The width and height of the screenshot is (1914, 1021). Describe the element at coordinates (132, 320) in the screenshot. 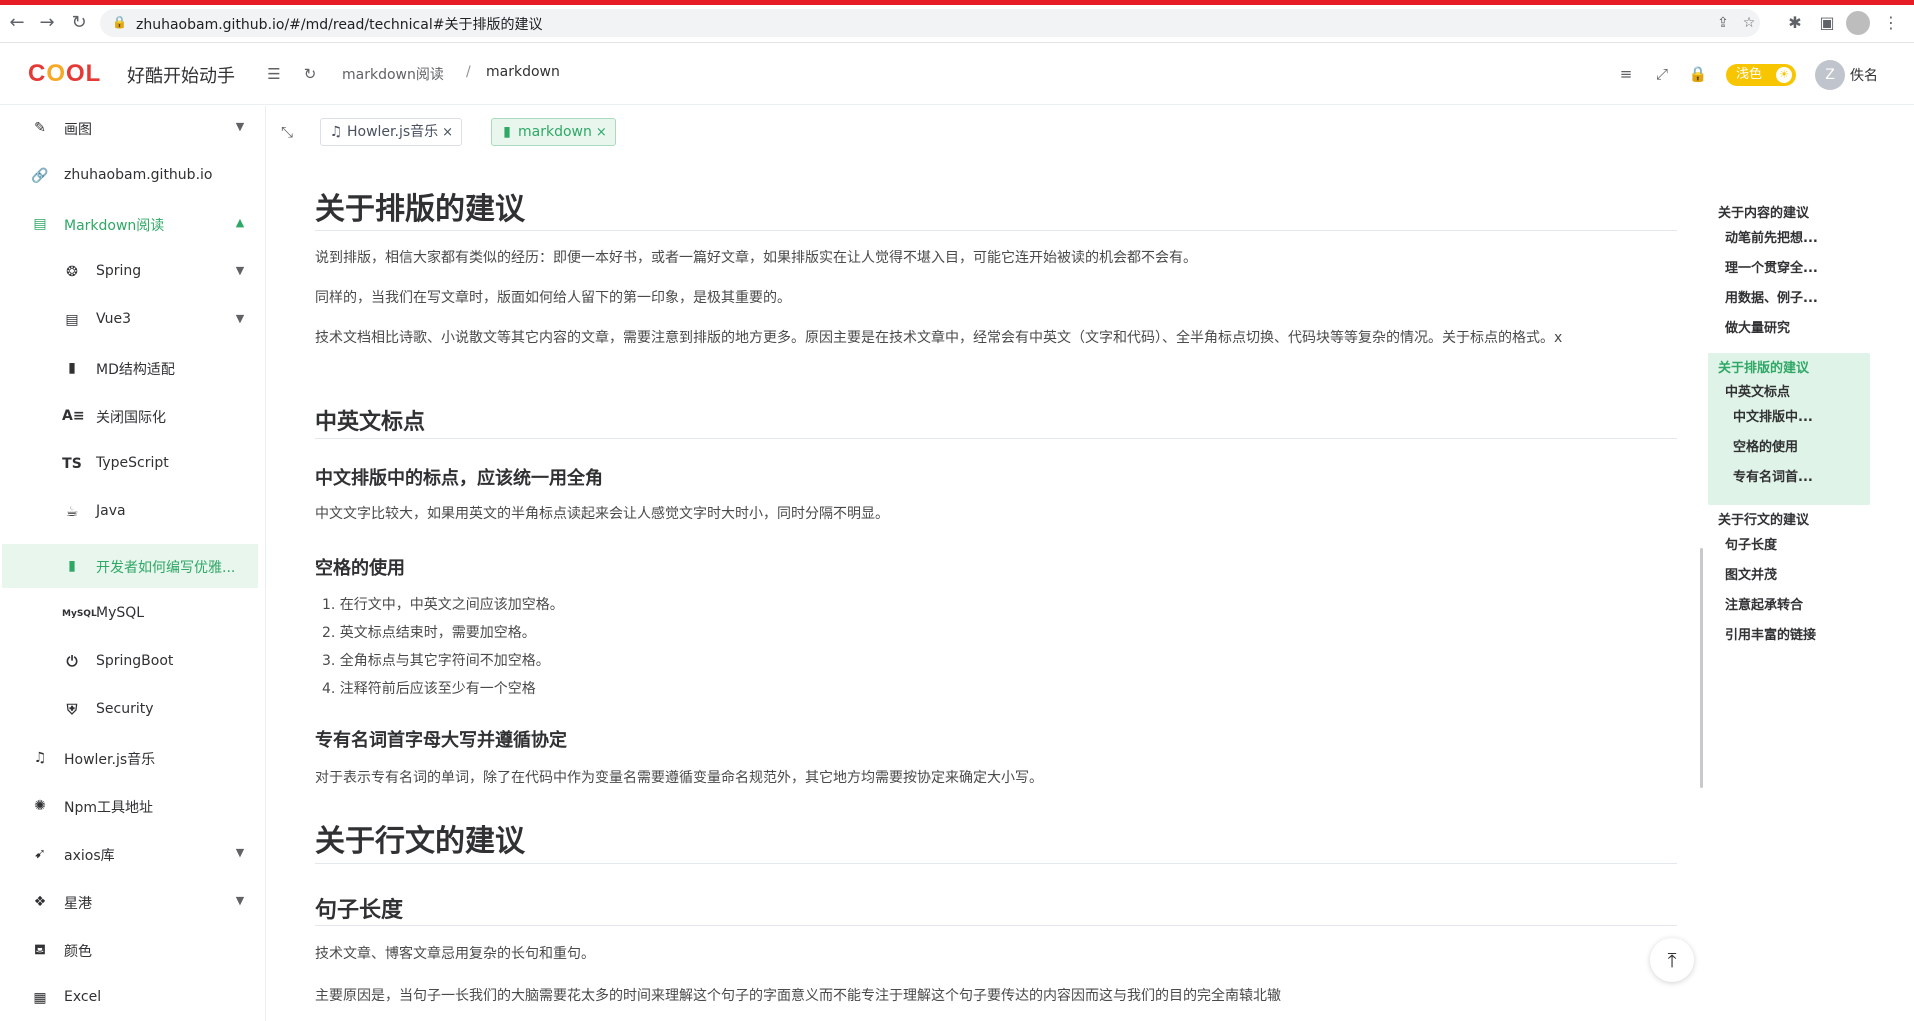

I see `sidebar-item-vue3: ▤ Vue3 ▼` at that location.